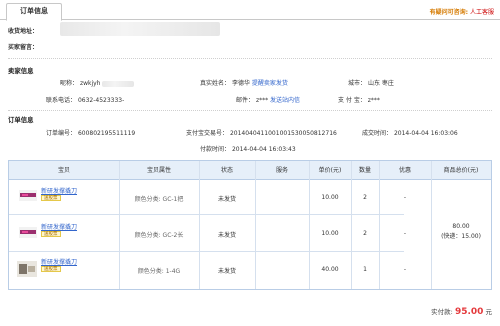 The height and width of the screenshot is (326, 500). Describe the element at coordinates (61, 100) in the screenshot. I see `phone-label: 联系电话：` at that location.